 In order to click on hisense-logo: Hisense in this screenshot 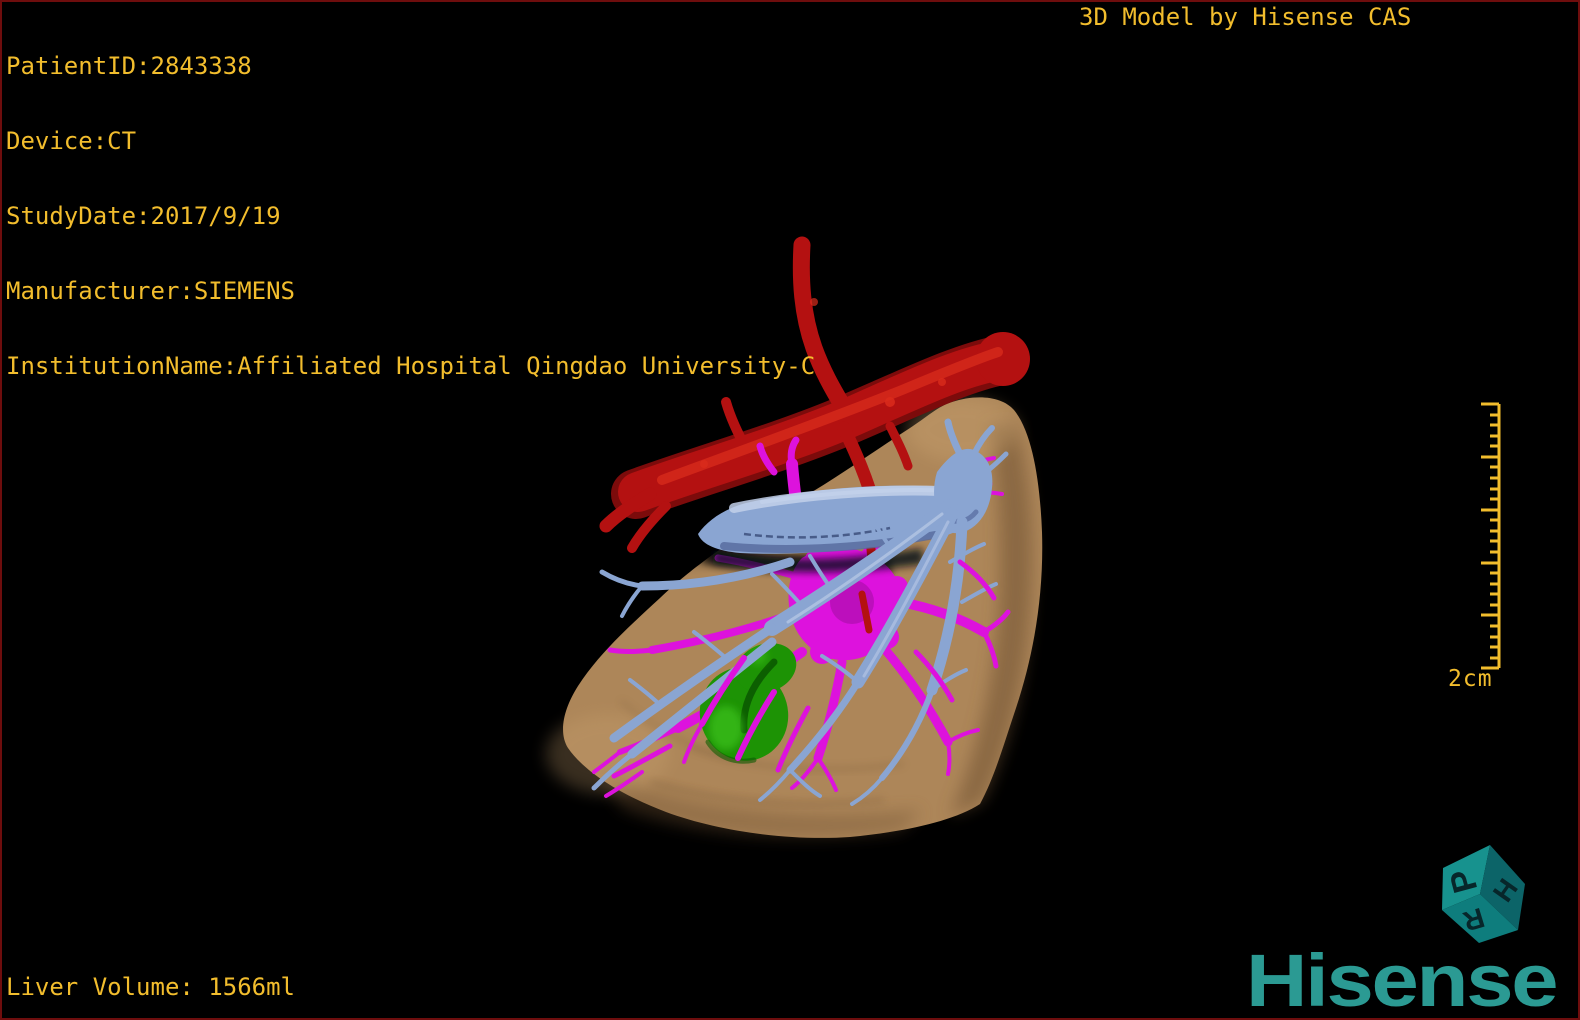, I will do `click(1402, 979)`.